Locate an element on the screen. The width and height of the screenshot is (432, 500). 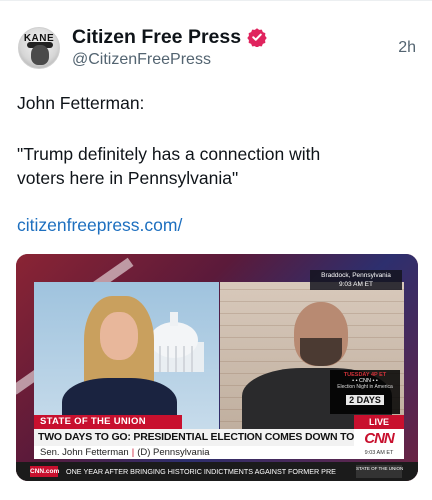
guest-caption: Sen. John Fetterman | (D) Pennsylvania is located at coordinates (194, 452).